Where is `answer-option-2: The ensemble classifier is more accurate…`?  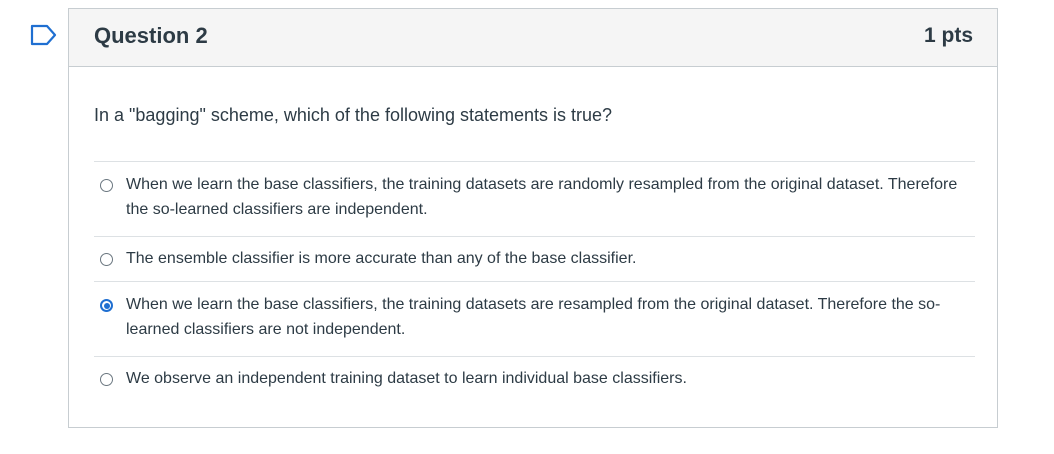
answer-option-2: The ensemble classifier is more accurate… is located at coordinates (534, 258).